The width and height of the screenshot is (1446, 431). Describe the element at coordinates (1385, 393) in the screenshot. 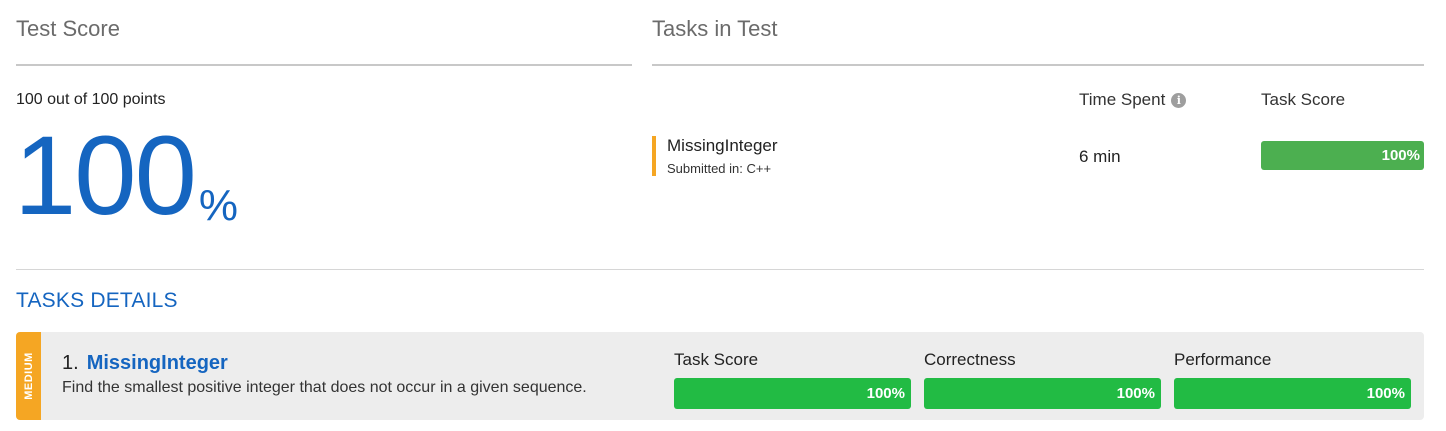

I see `metric-performance-value: 100%` at that location.